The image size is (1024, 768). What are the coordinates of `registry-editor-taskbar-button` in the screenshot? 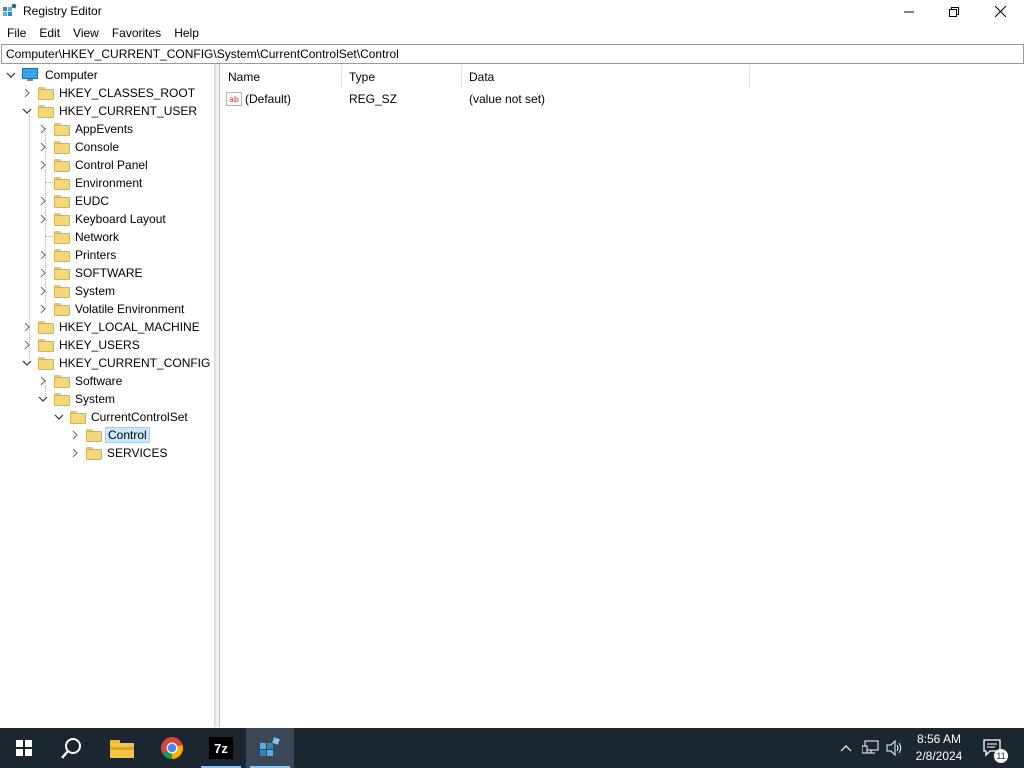 It's located at (270, 748).